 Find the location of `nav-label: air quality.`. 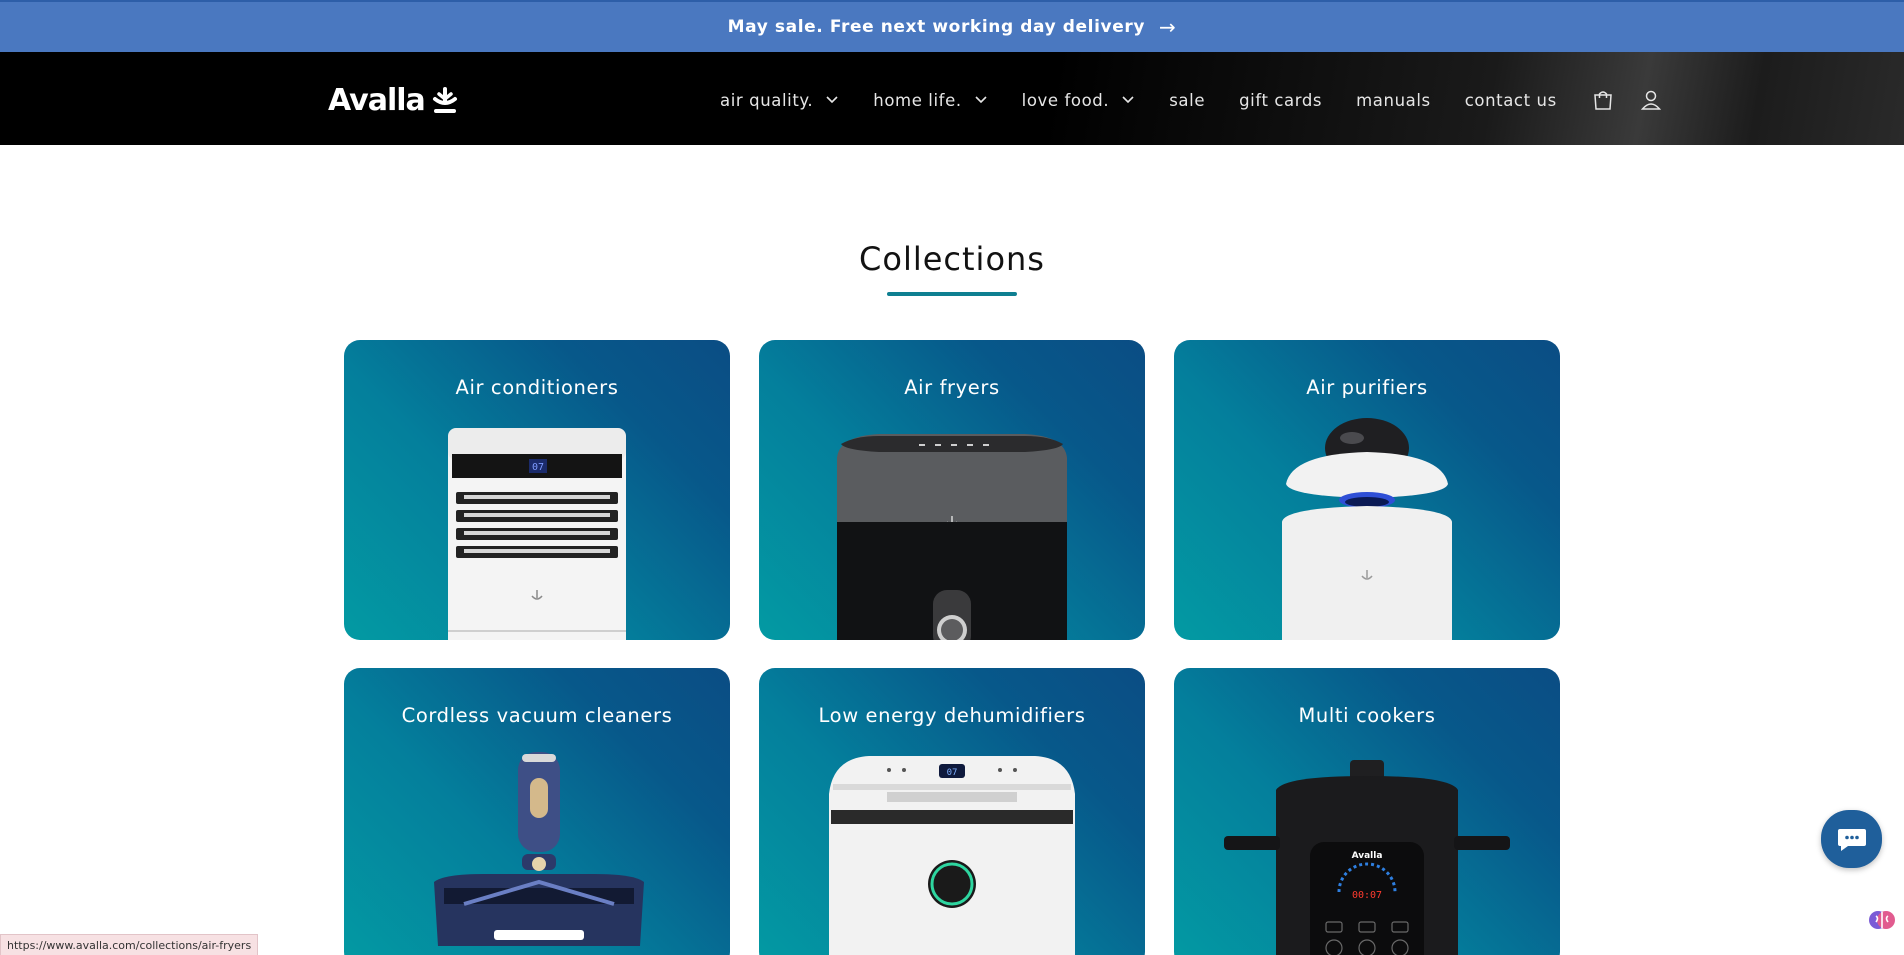

nav-label: air quality. is located at coordinates (767, 100).